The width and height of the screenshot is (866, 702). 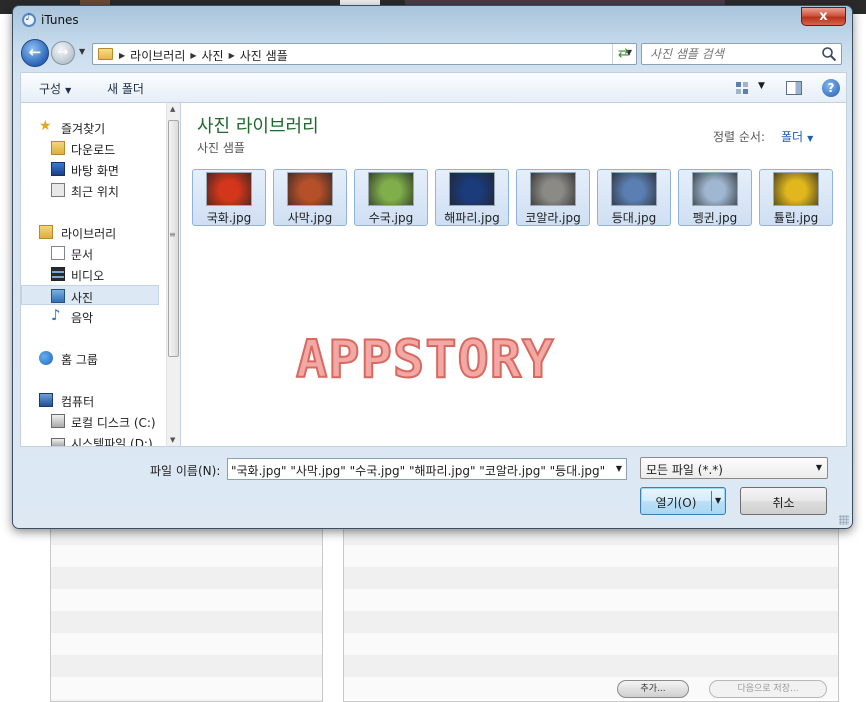 I want to click on split-divider, so click(x=711, y=501).